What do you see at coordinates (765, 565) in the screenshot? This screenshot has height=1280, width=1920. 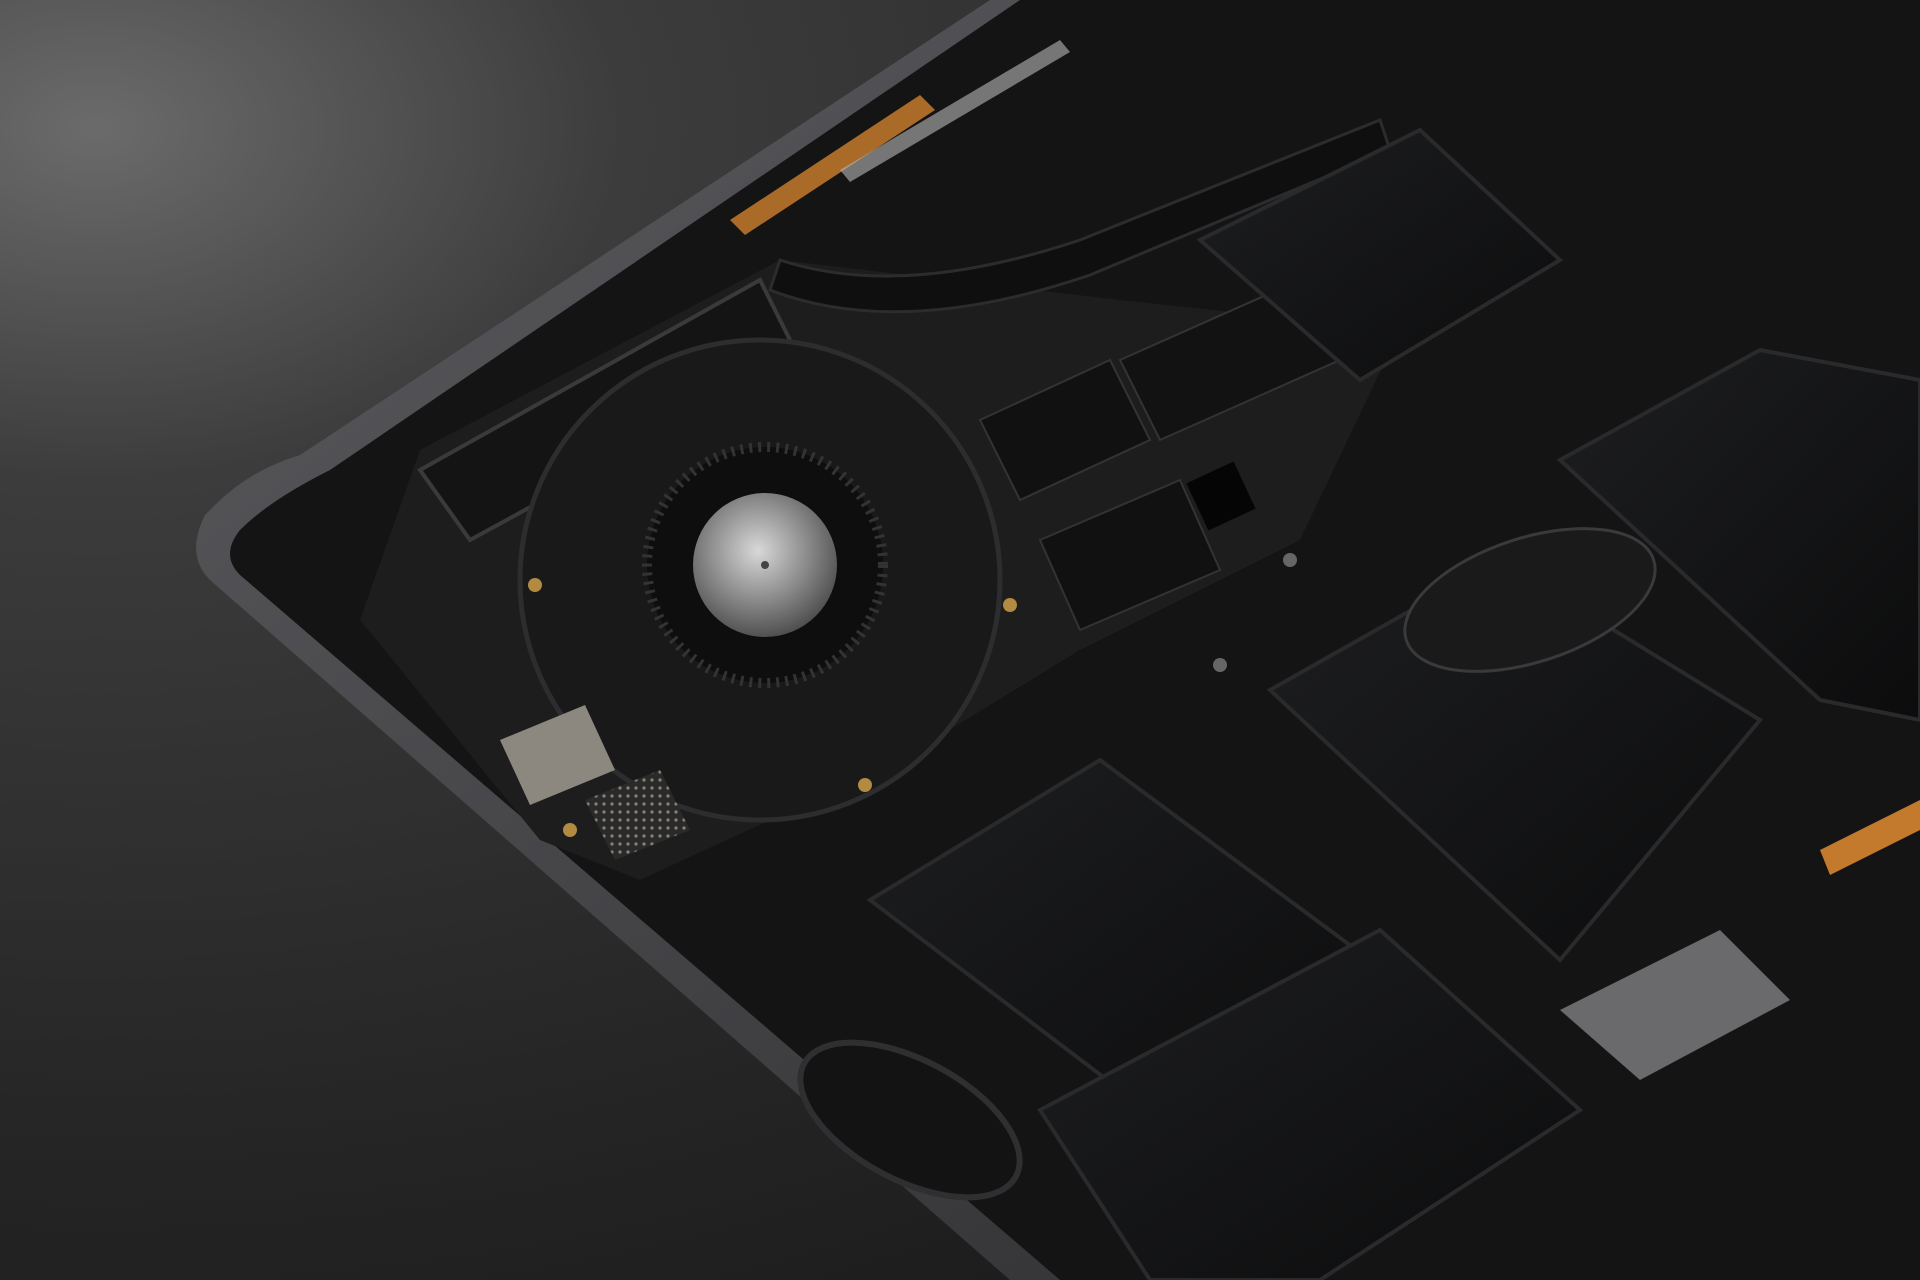 I see `fan-hub-center` at bounding box center [765, 565].